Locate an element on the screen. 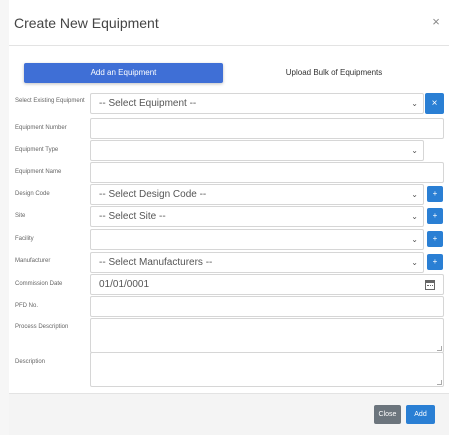 This screenshot has width=449, height=435. add-site-button: + is located at coordinates (435, 216).